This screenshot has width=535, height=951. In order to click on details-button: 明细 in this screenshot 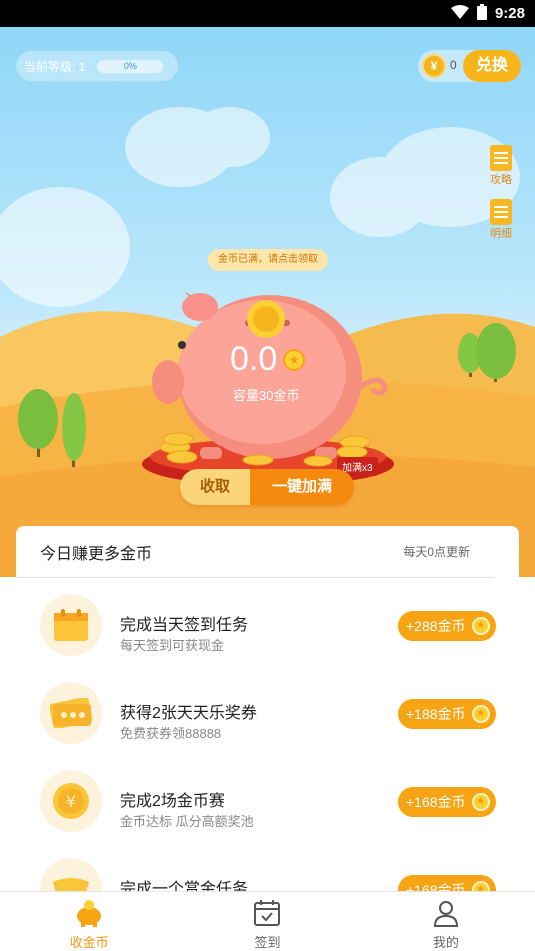, I will do `click(501, 220)`.